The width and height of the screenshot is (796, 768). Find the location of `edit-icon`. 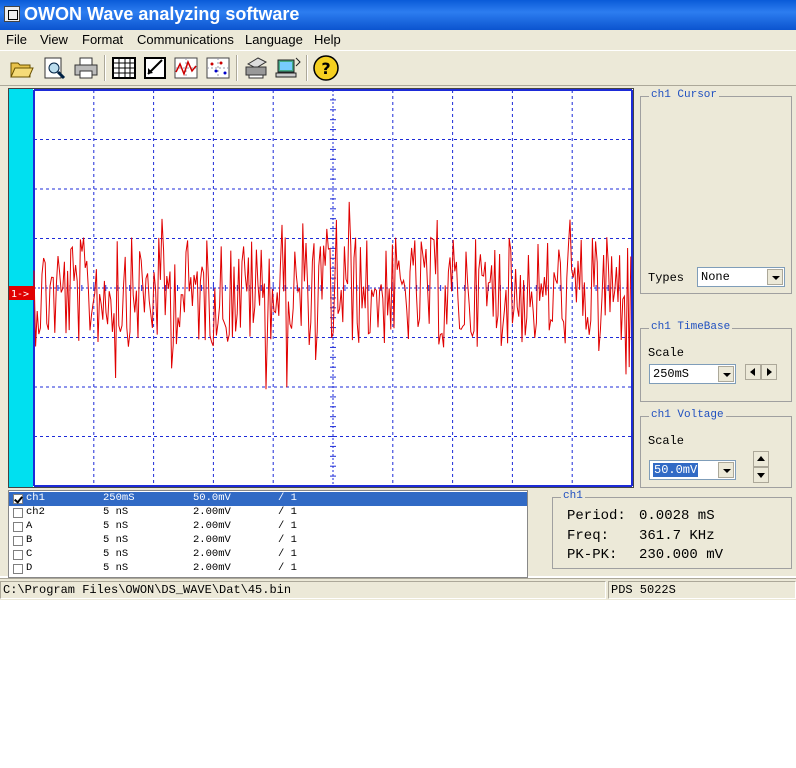

edit-icon is located at coordinates (156, 68).